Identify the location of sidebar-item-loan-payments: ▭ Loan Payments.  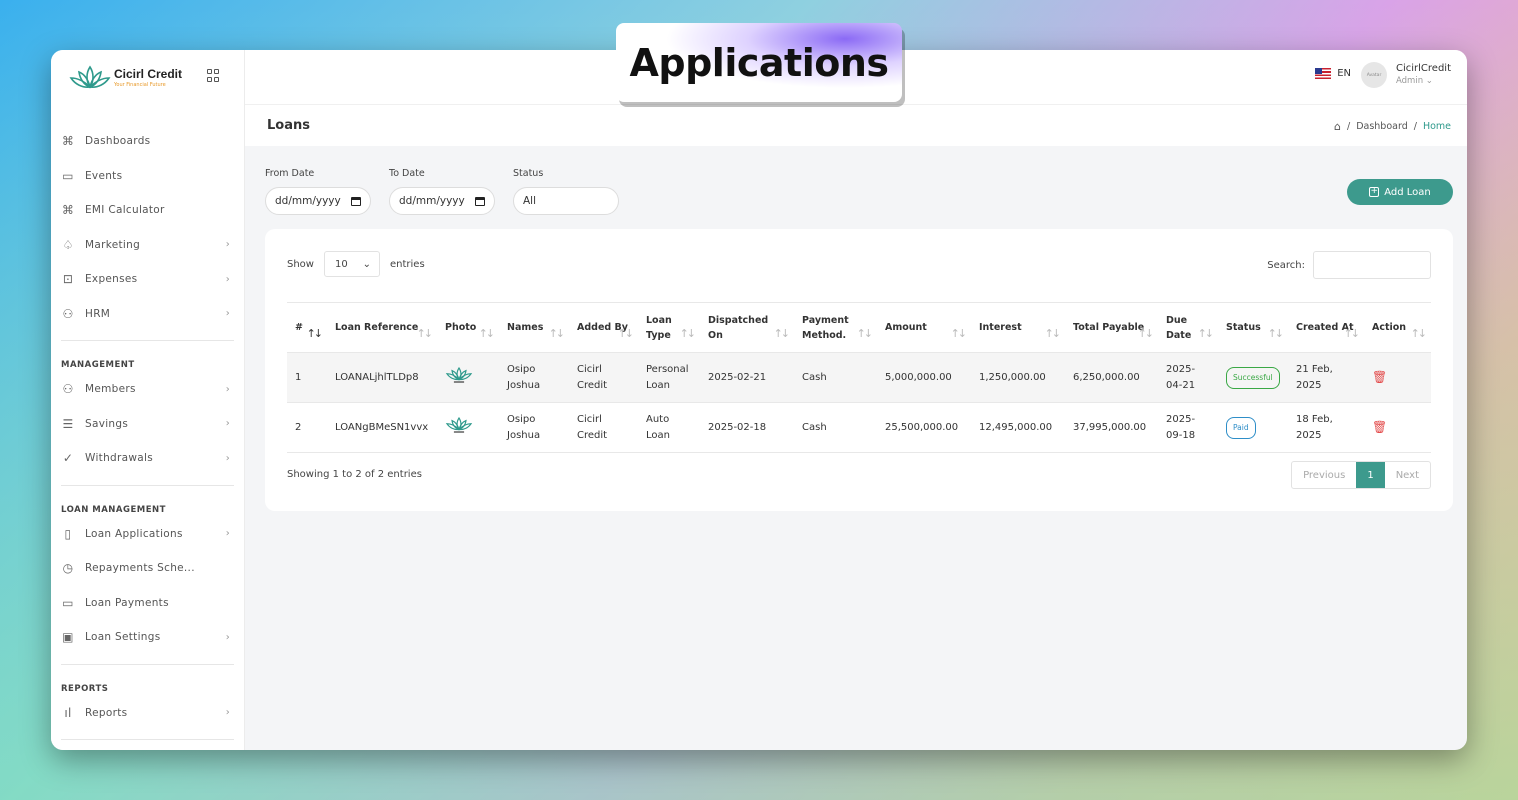
(147, 603).